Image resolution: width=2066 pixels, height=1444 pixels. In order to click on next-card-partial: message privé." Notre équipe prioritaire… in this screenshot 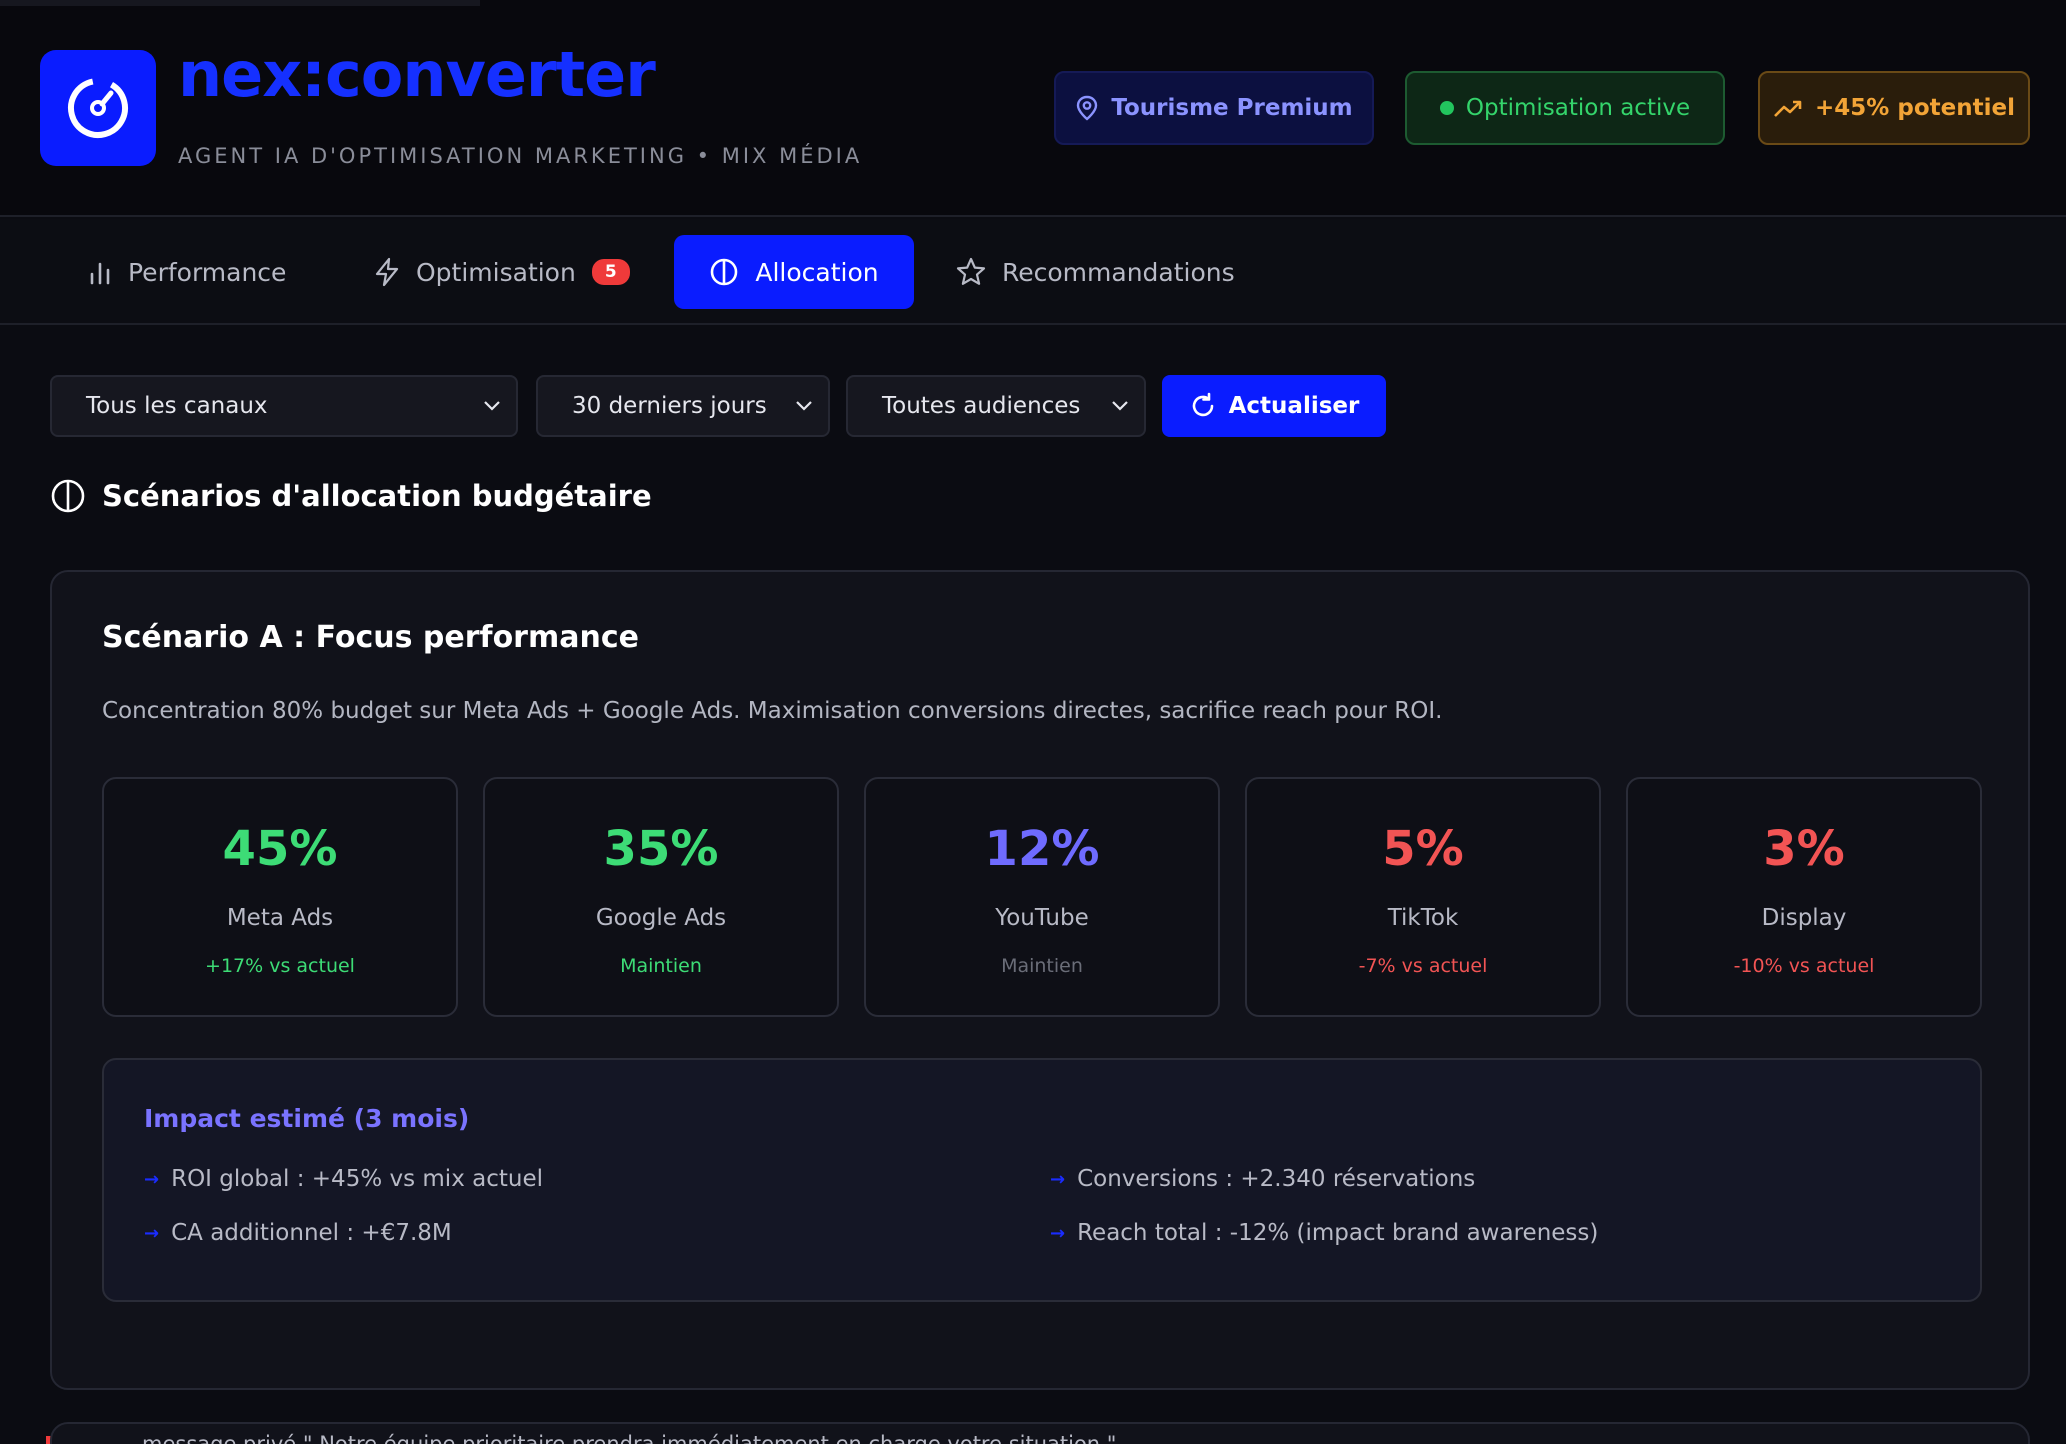, I will do `click(1040, 1433)`.